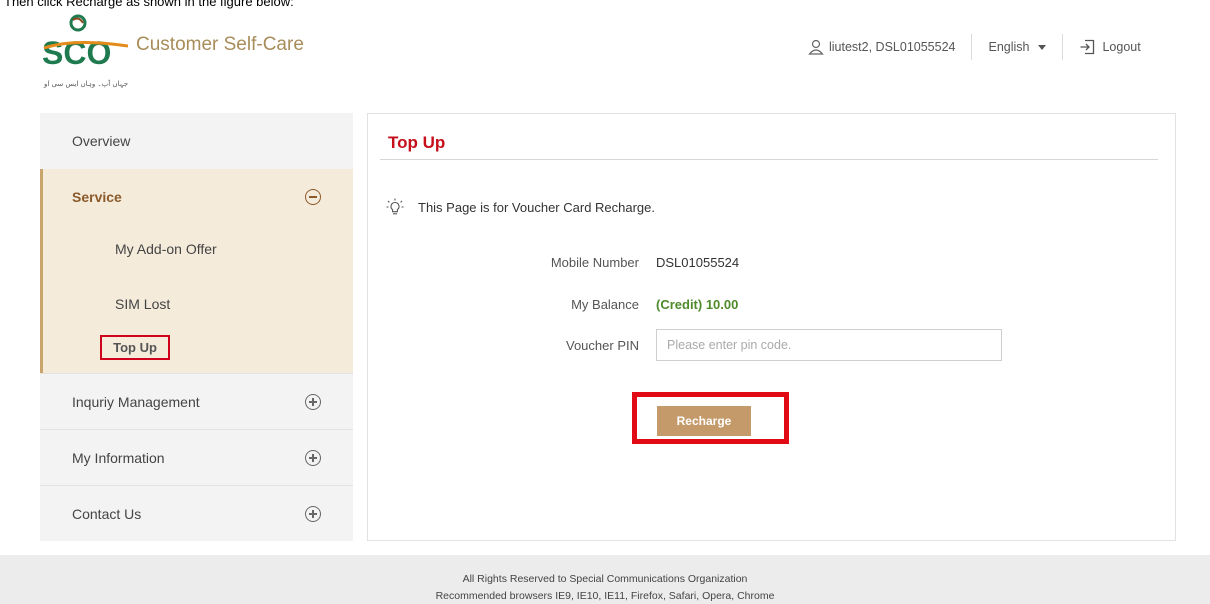 The height and width of the screenshot is (604, 1210). I want to click on sidebar-item-overview: Overview, so click(196, 141).